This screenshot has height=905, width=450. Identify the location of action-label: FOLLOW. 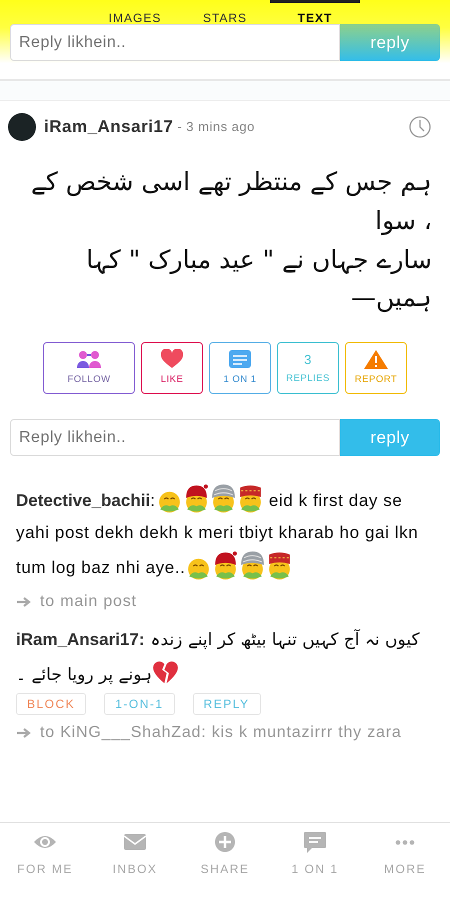
(89, 379).